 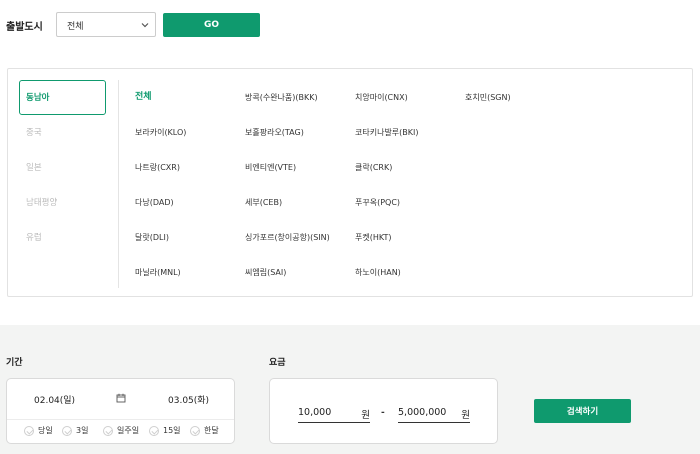 I want to click on price-max-value: 5,000,000, so click(x=422, y=412).